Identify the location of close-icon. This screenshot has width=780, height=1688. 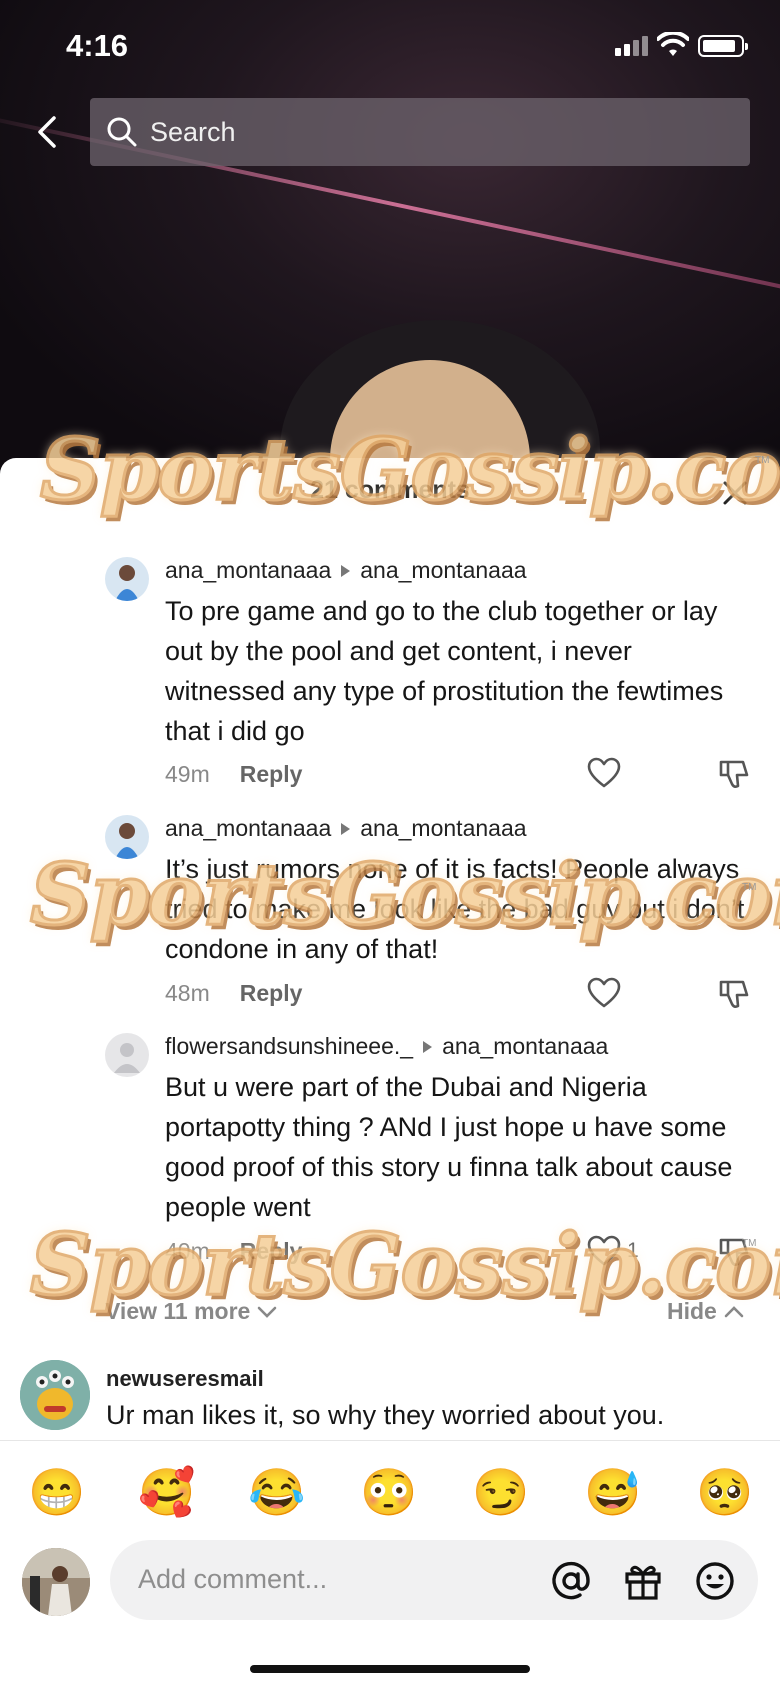
(735, 493).